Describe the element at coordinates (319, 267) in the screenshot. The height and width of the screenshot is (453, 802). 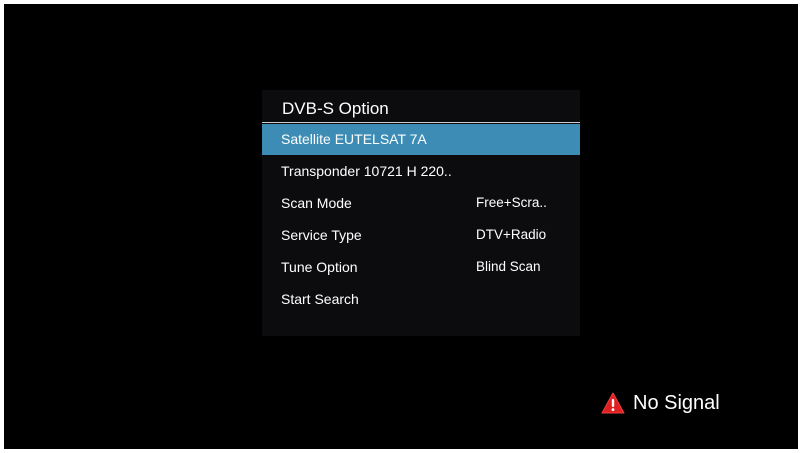
I see `menu-item-label: Tune Option` at that location.